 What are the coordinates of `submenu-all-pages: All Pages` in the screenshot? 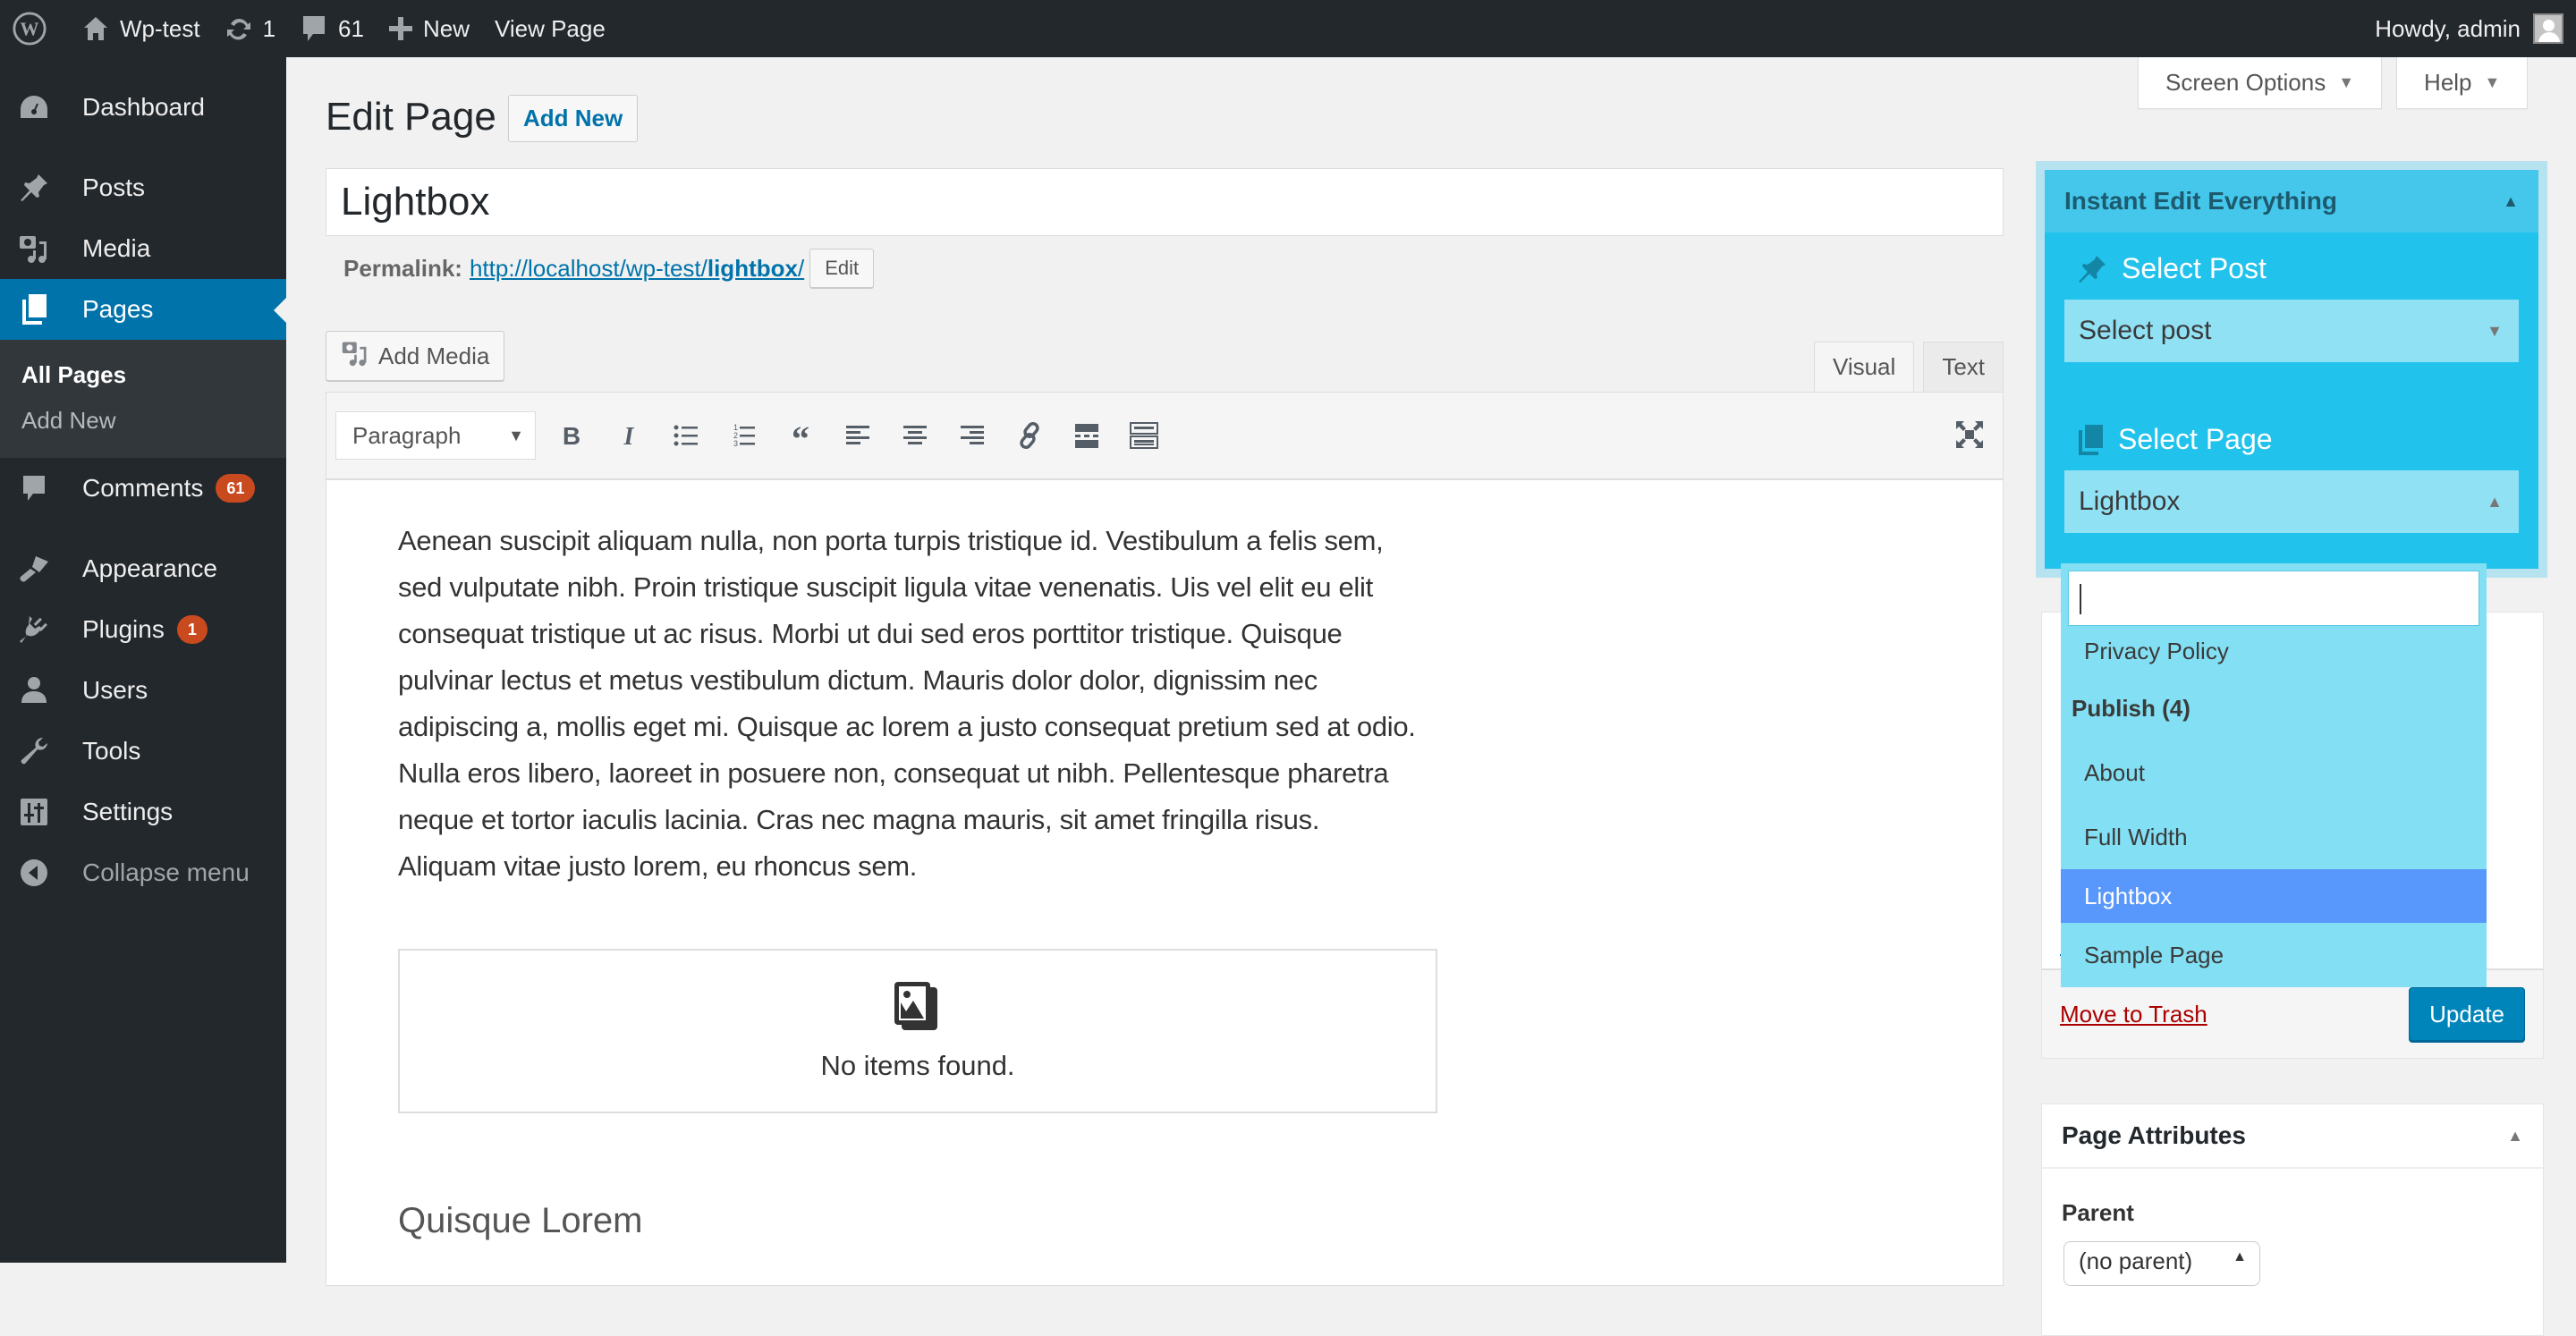 It's located at (143, 375).